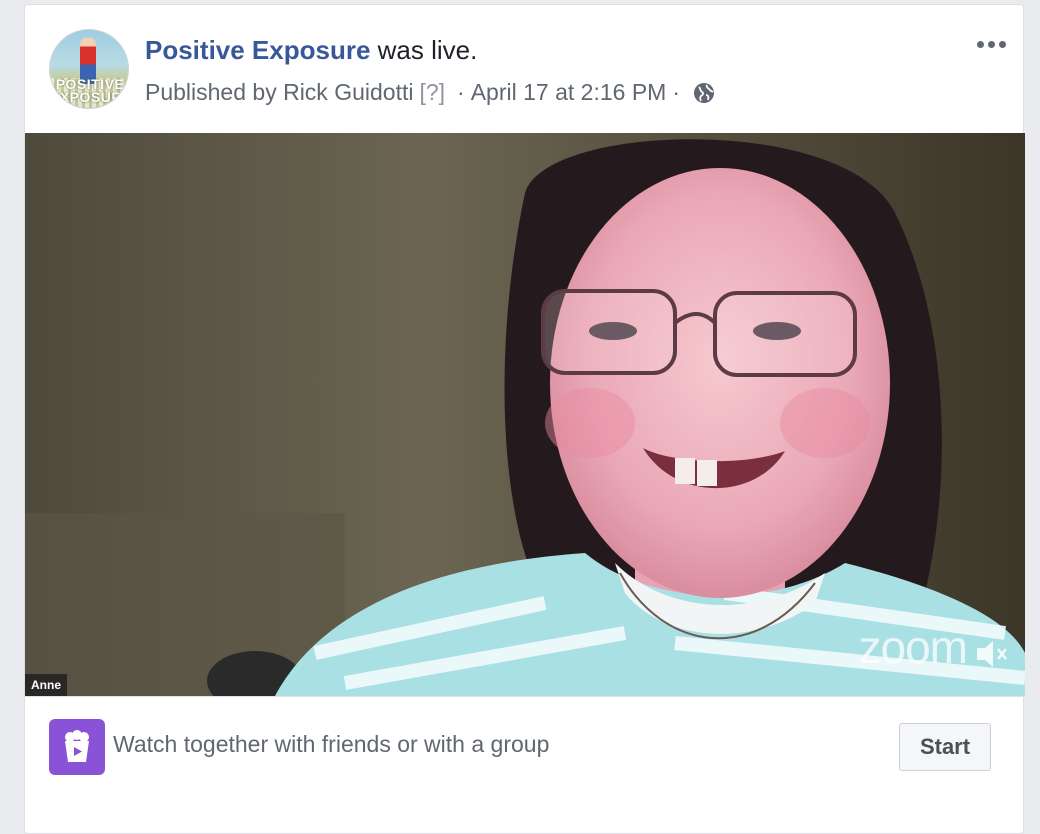  I want to click on post-timestamp: April 17 at 2:16 PM, so click(569, 92).